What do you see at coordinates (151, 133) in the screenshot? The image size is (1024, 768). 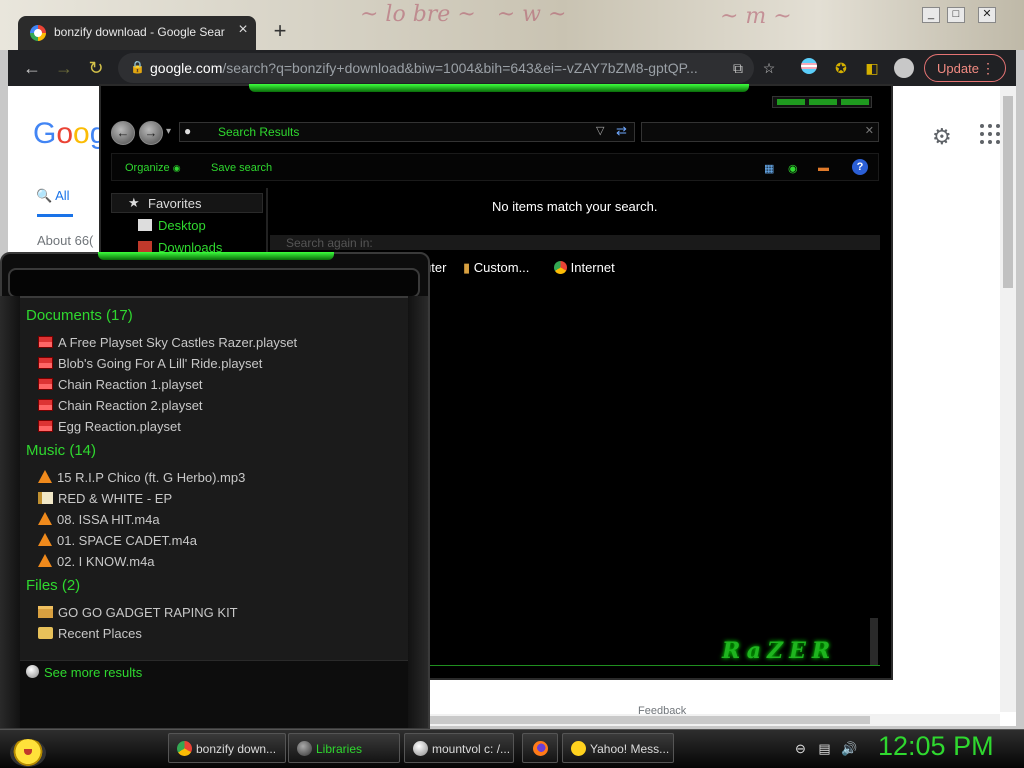 I see `explorer-forward-icon: →` at bounding box center [151, 133].